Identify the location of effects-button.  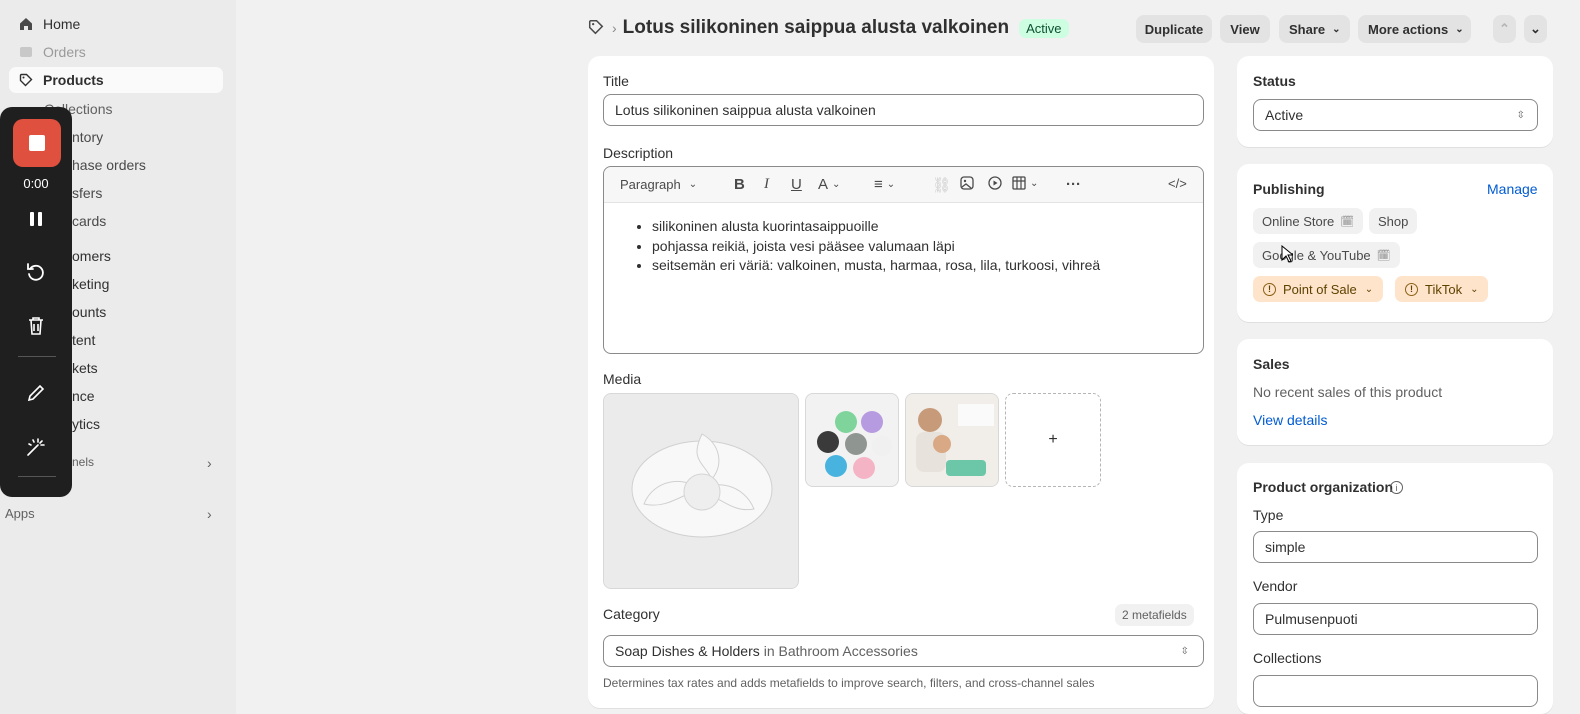
(36, 447).